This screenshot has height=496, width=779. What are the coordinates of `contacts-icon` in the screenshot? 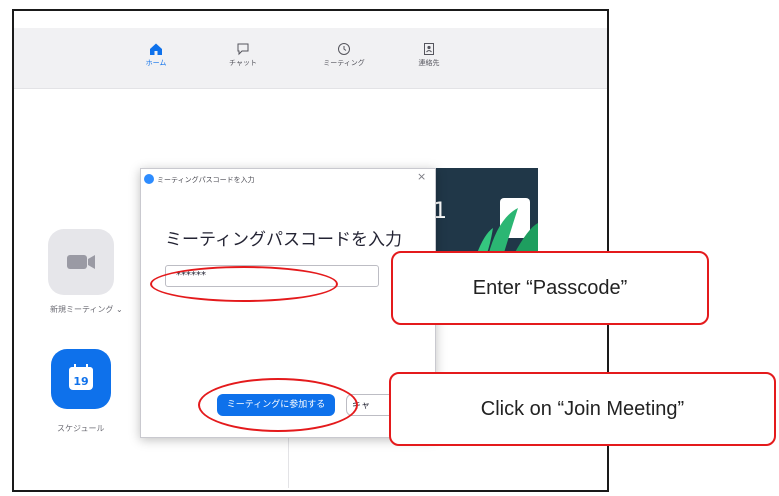 It's located at (429, 49).